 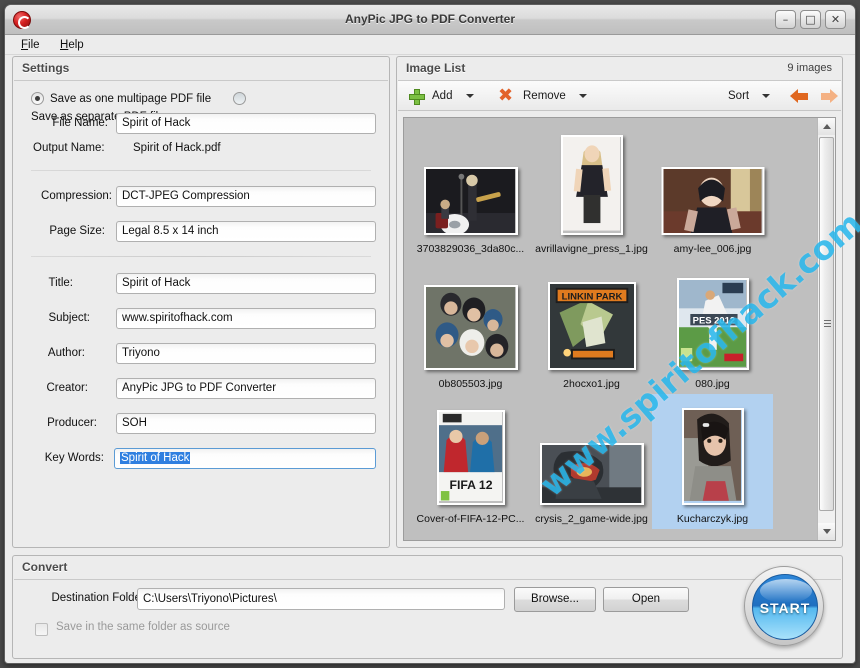 I want to click on menu-bar: File Help, so click(x=430, y=45).